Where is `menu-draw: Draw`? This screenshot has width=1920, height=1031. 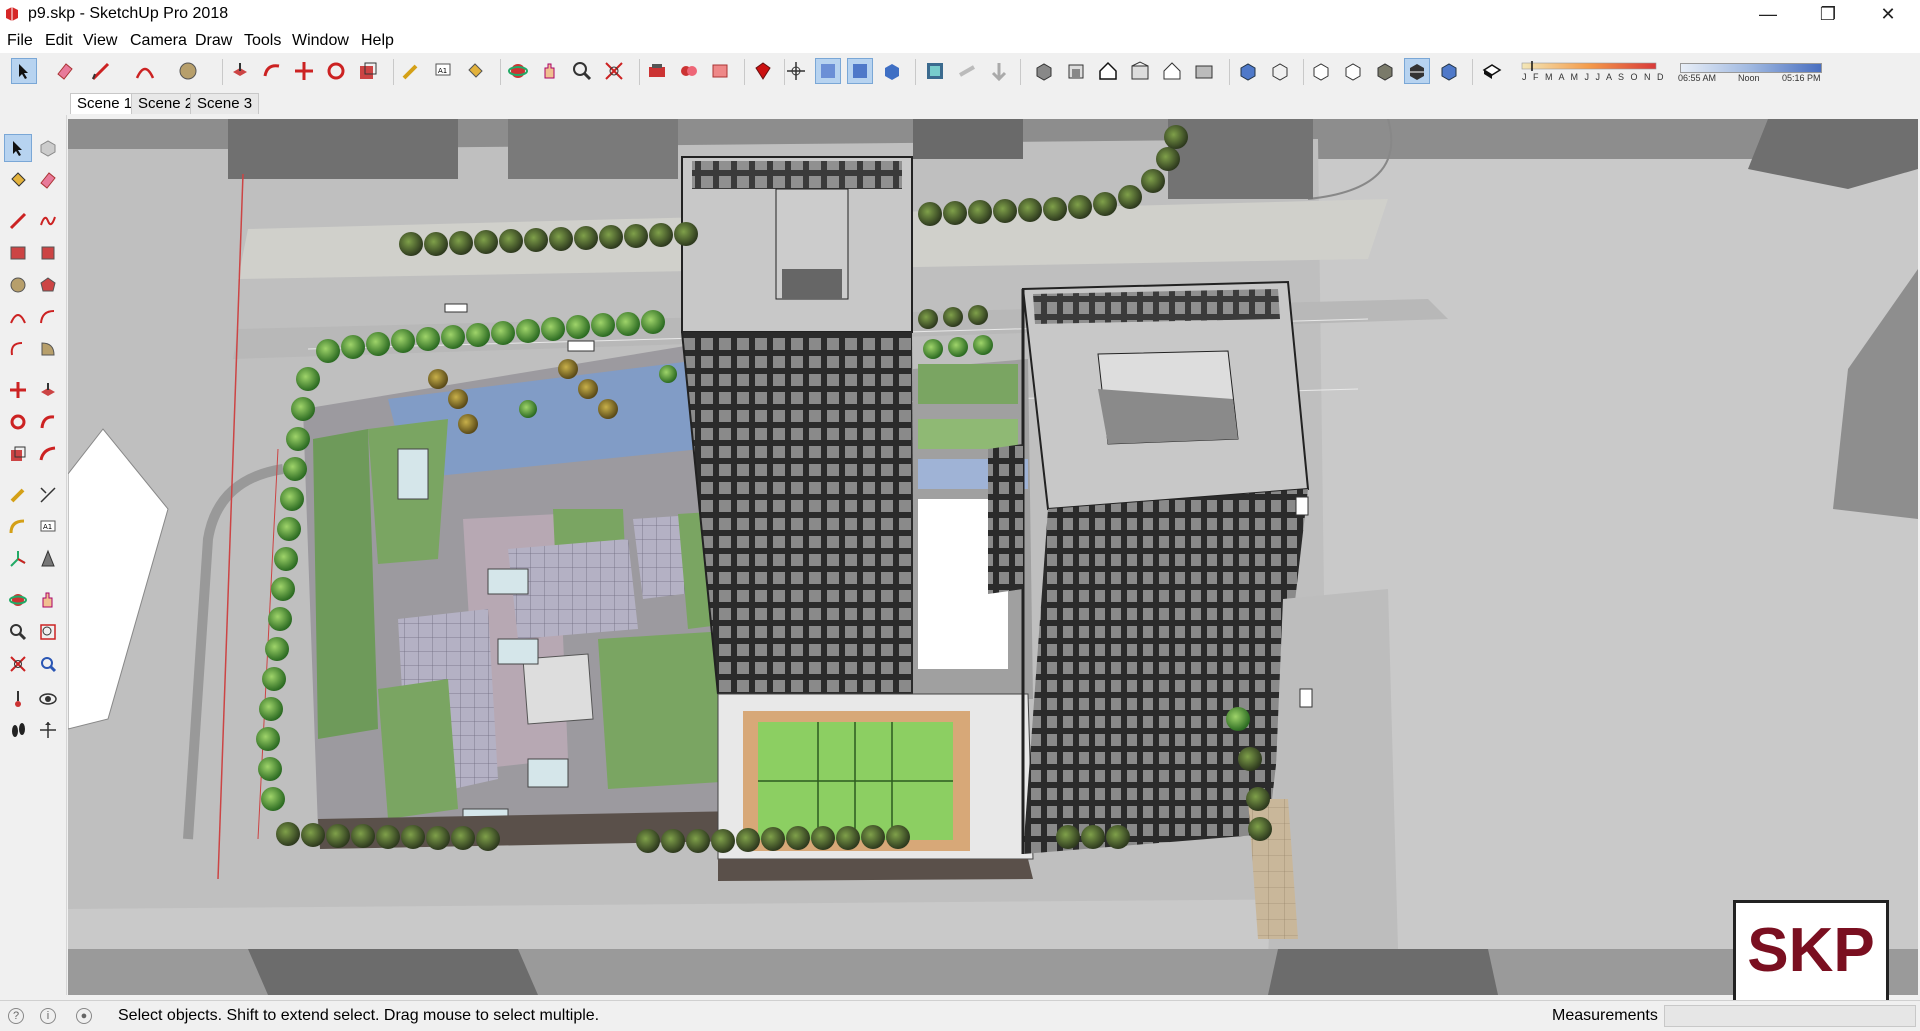
menu-draw: Draw is located at coordinates (213, 41).